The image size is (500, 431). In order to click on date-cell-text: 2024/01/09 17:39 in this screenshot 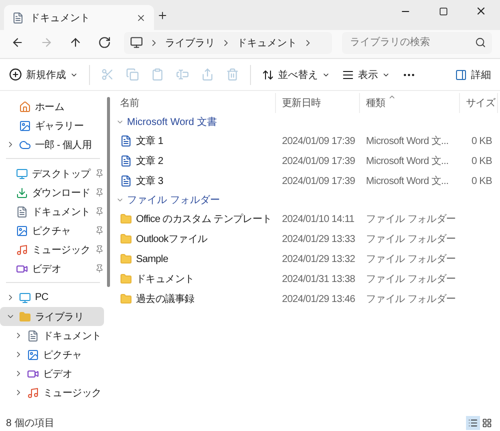, I will do `click(318, 181)`.